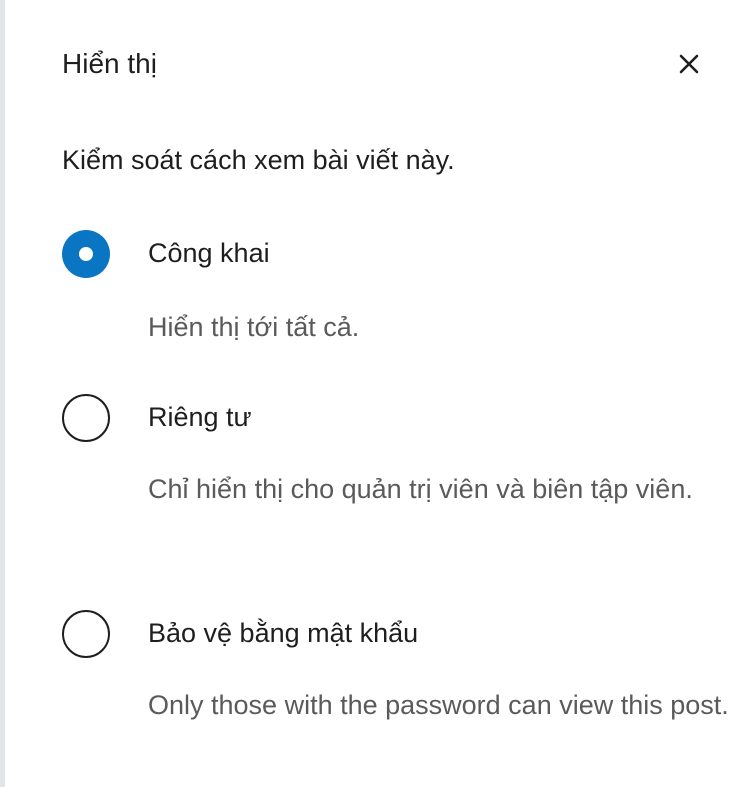  I want to click on radio-public, so click(86, 254).